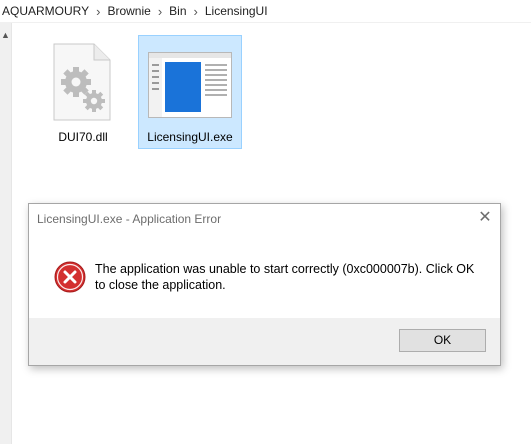 This screenshot has width=531, height=444. I want to click on scroll-up-arrow-icon: ▲, so click(5, 35).